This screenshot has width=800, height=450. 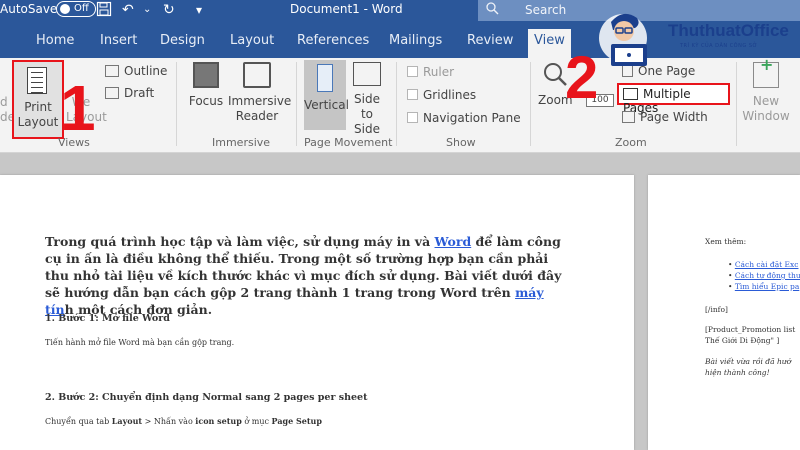 I want to click on info-tag: [/info], so click(x=716, y=309).